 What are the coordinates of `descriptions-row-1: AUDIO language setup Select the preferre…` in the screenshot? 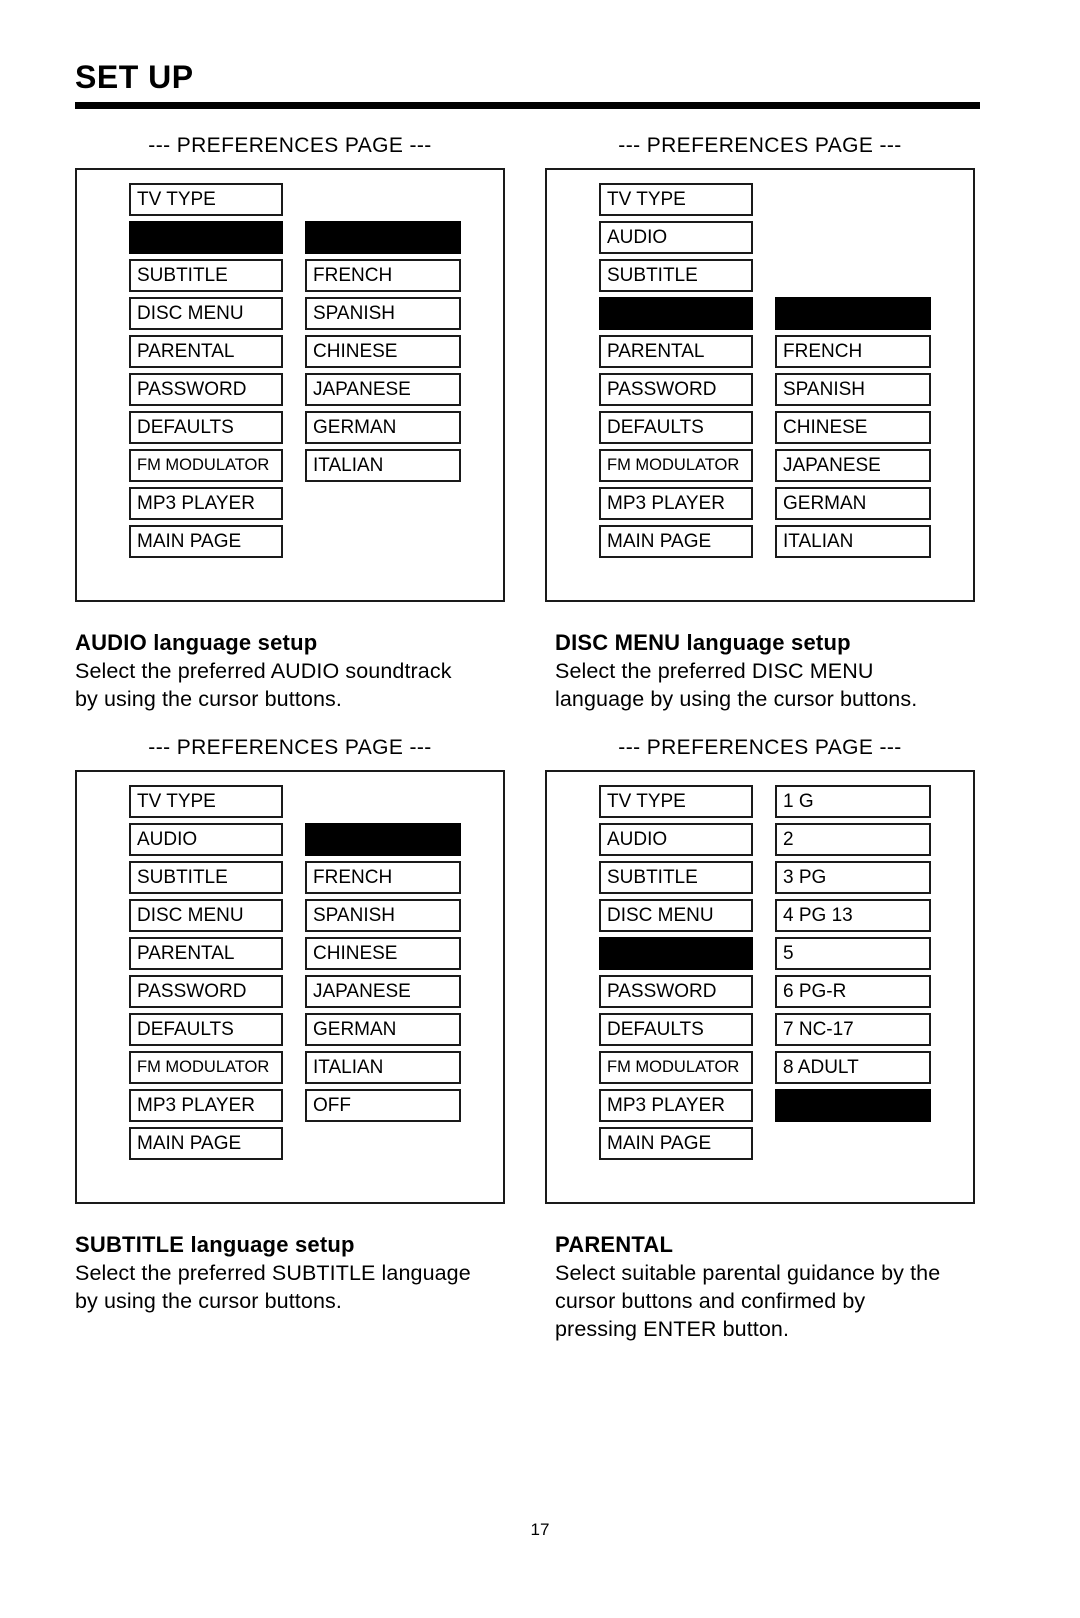 It's located at (540, 670).